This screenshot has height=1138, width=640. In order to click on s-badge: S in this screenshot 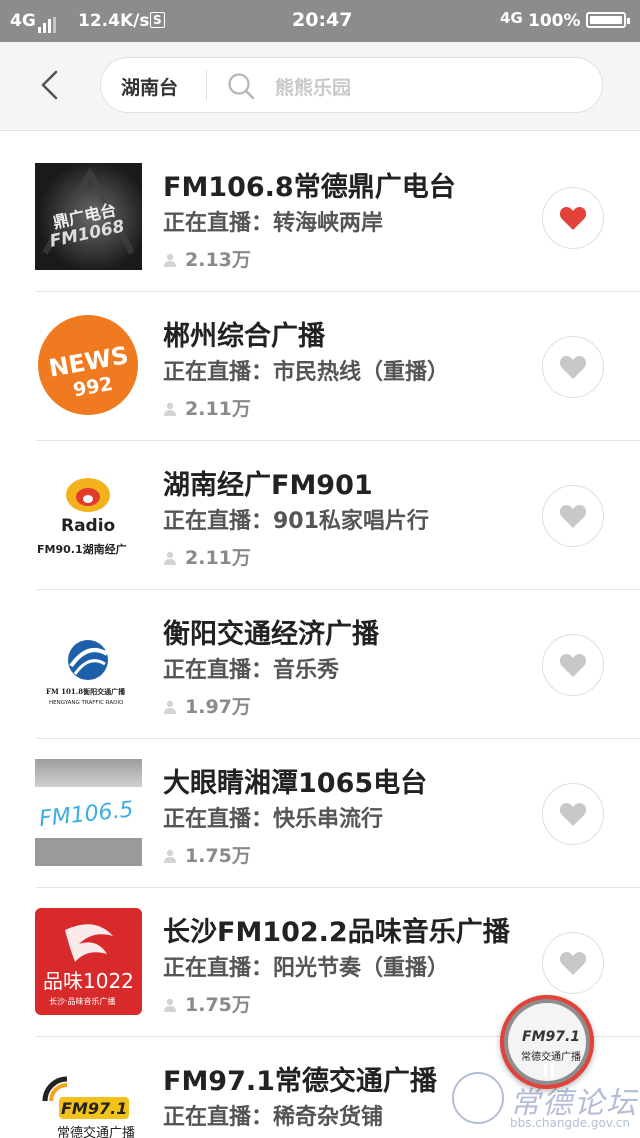, I will do `click(155, 20)`.